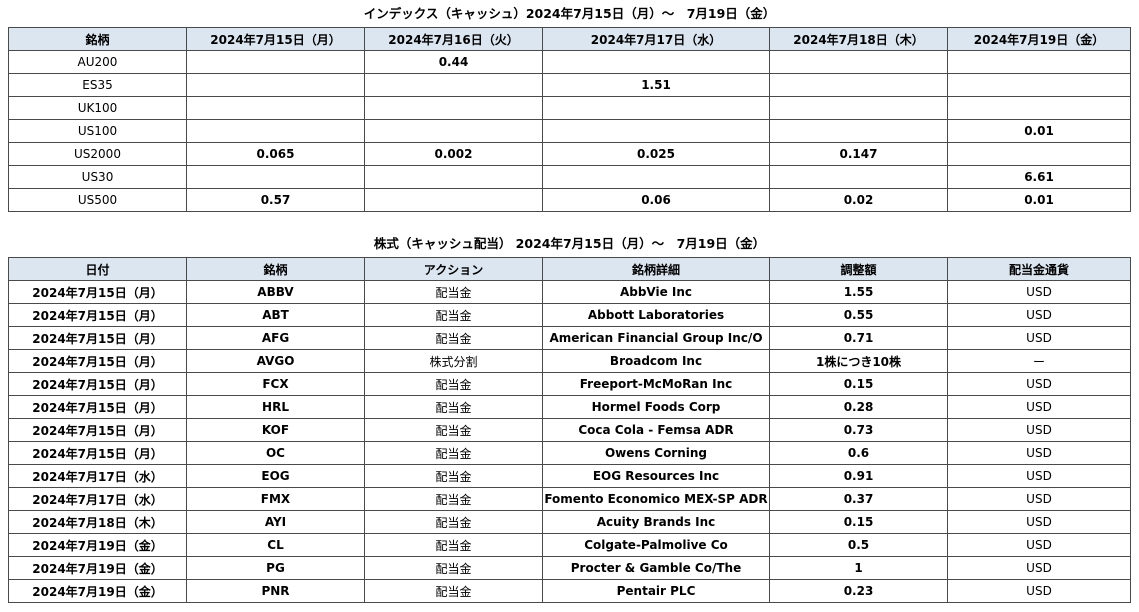 This screenshot has width=1139, height=612. What do you see at coordinates (858, 361) in the screenshot?
I see `stock-amount-cell: 1株につき10株` at bounding box center [858, 361].